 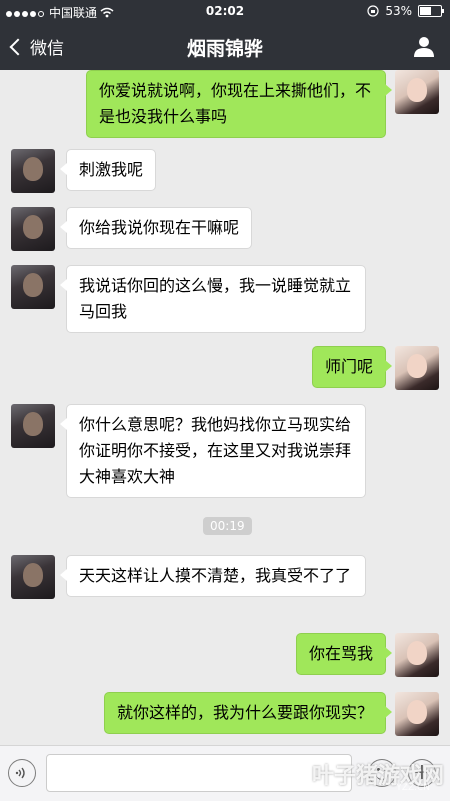 What do you see at coordinates (413, 788) in the screenshot?
I see `watermark-subtext: YZZ.CN` at bounding box center [413, 788].